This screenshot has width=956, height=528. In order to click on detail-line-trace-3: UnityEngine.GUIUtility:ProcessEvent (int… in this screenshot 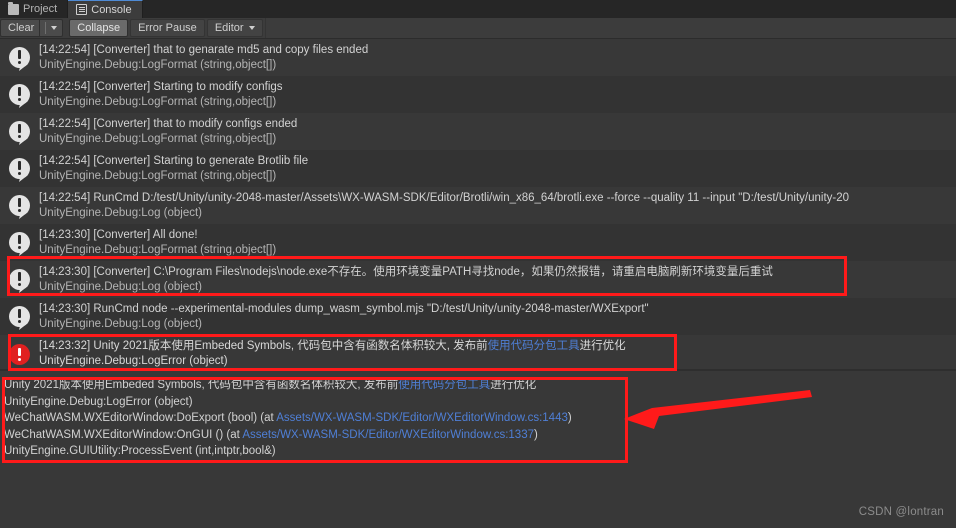, I will do `click(140, 451)`.